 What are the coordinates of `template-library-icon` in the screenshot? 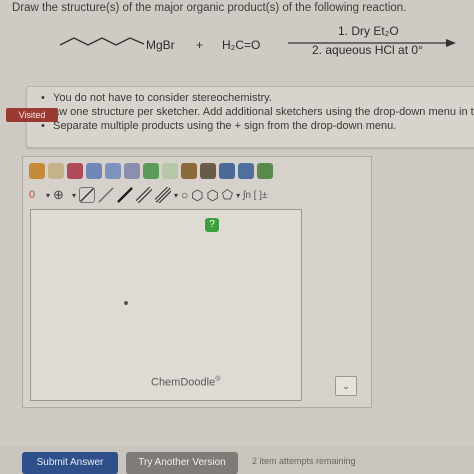 It's located at (113, 171).